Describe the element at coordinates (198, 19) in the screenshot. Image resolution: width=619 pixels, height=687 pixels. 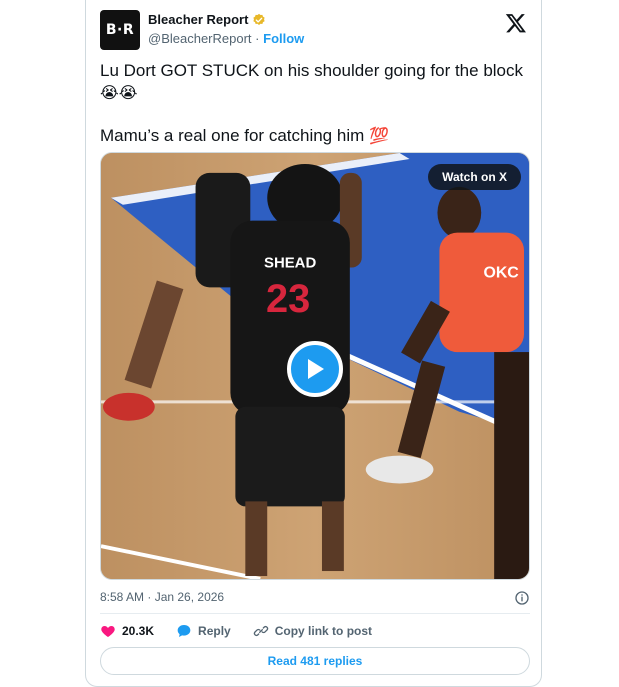
I see `author-name: Bleacher Report` at that location.